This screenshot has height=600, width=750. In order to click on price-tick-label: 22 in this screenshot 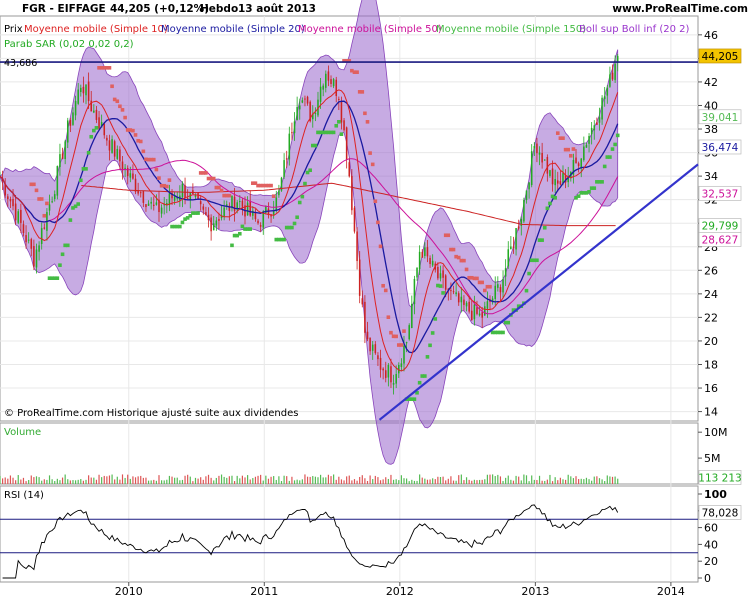, I will do `click(711, 317)`.